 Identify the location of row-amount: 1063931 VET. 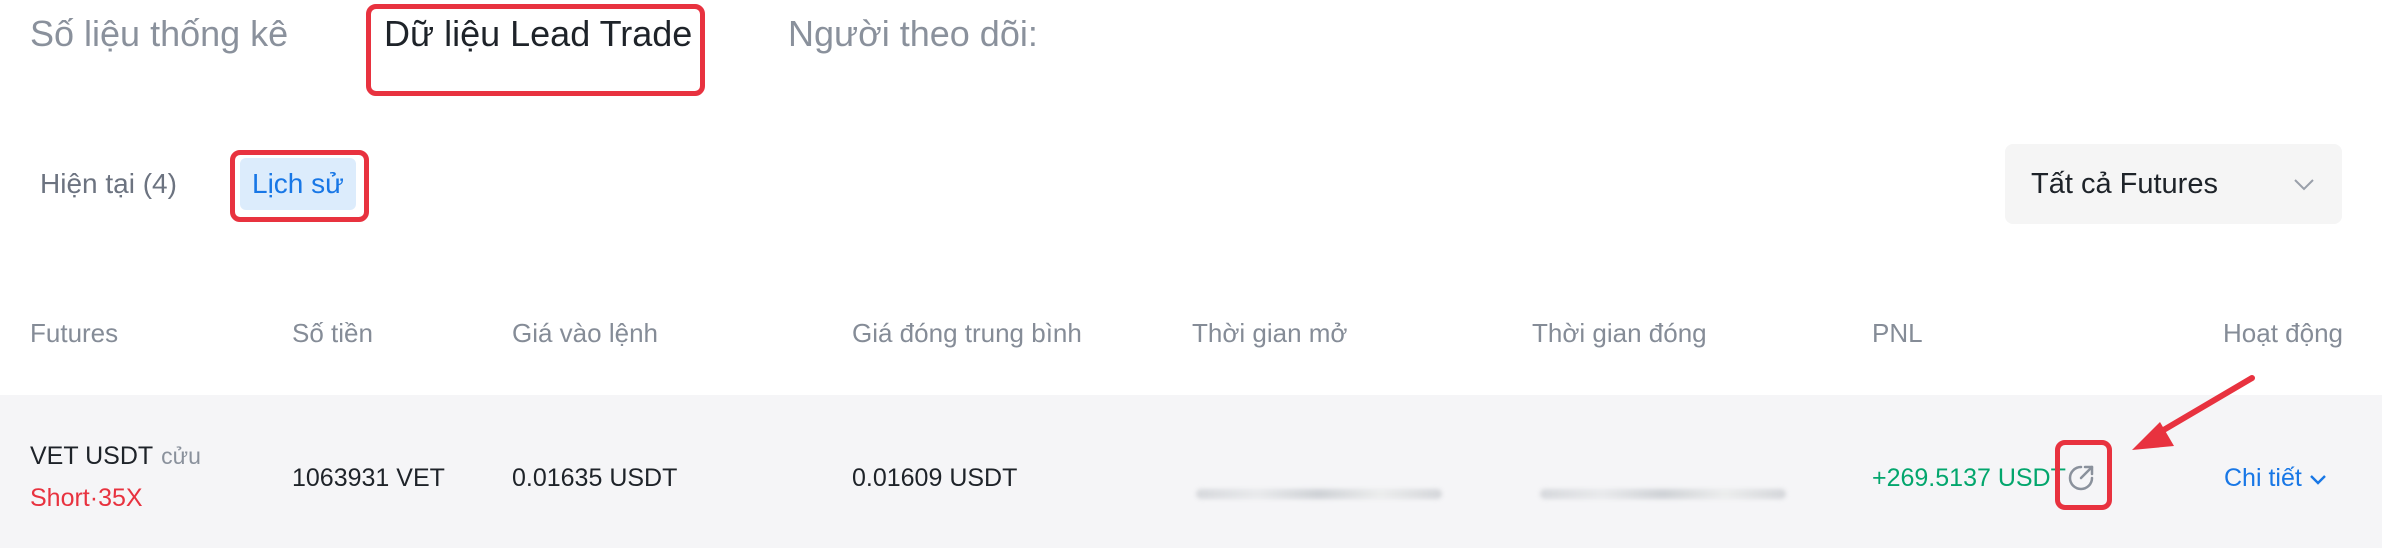
(368, 478).